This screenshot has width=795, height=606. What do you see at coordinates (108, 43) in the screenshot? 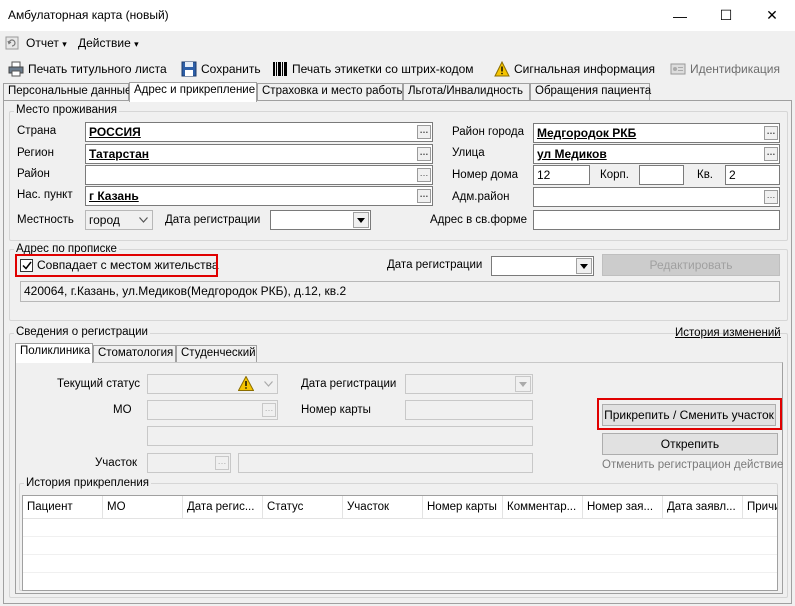
I see `menu-action: Действие ▾` at bounding box center [108, 43].